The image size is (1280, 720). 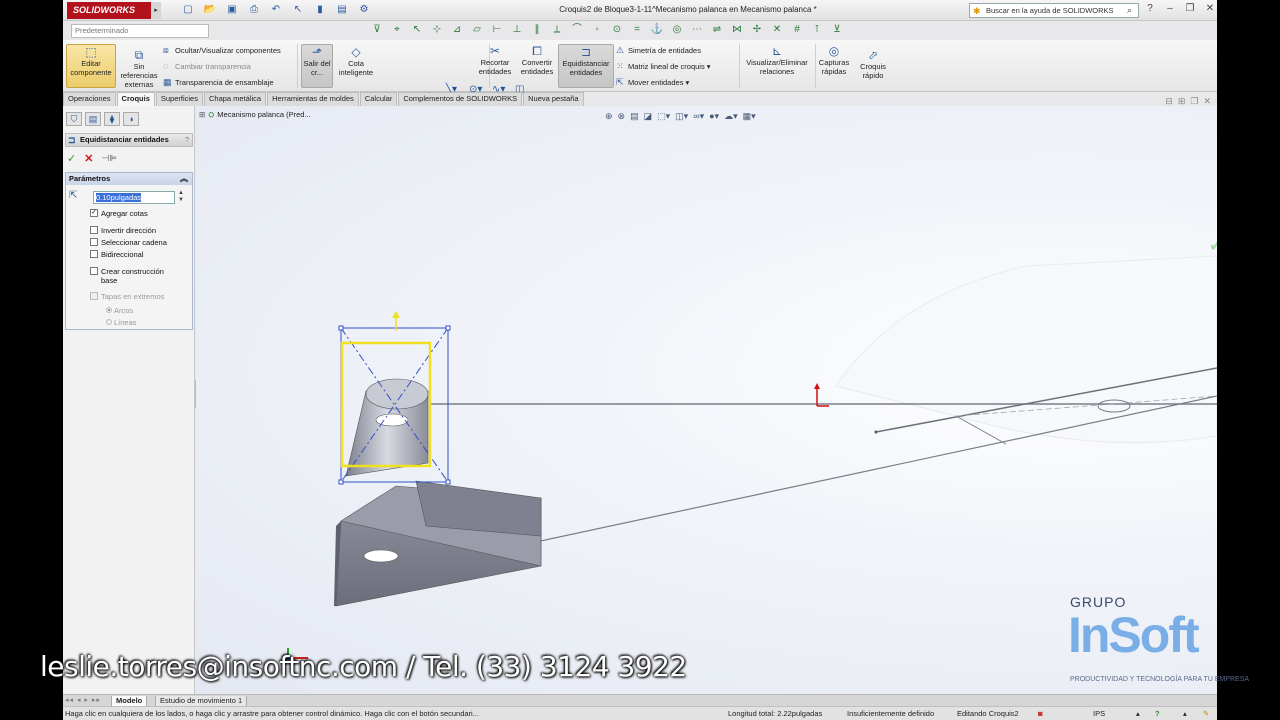 What do you see at coordinates (873, 68) in the screenshot?
I see `rapid-sketch-button: ⬀ Croquis rápido` at bounding box center [873, 68].